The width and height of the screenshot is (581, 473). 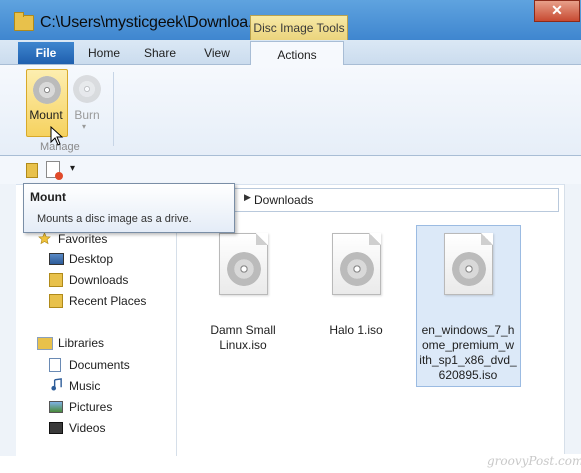 I want to click on desktop-icon, so click(x=56, y=259).